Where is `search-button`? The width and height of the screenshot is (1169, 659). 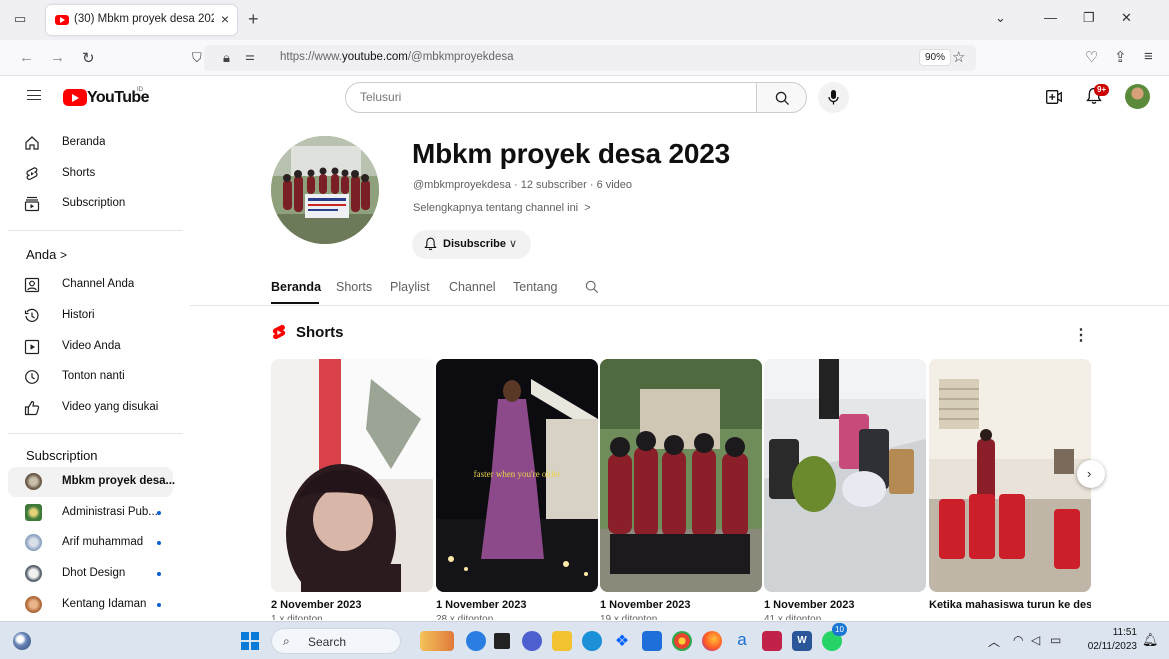 search-button is located at coordinates (781, 97).